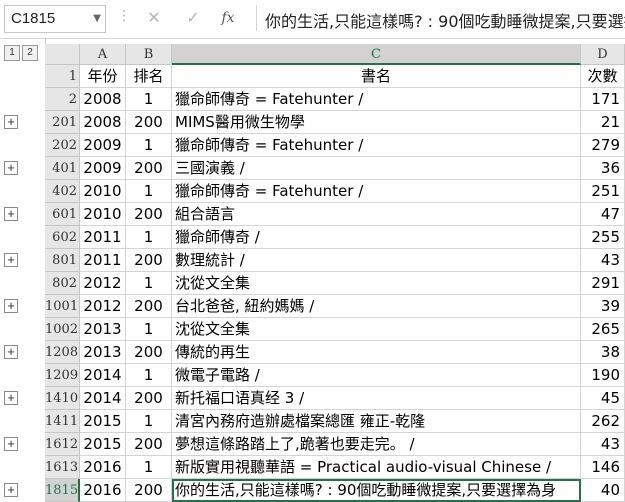  I want to click on row-header: 1002, so click(62, 329).